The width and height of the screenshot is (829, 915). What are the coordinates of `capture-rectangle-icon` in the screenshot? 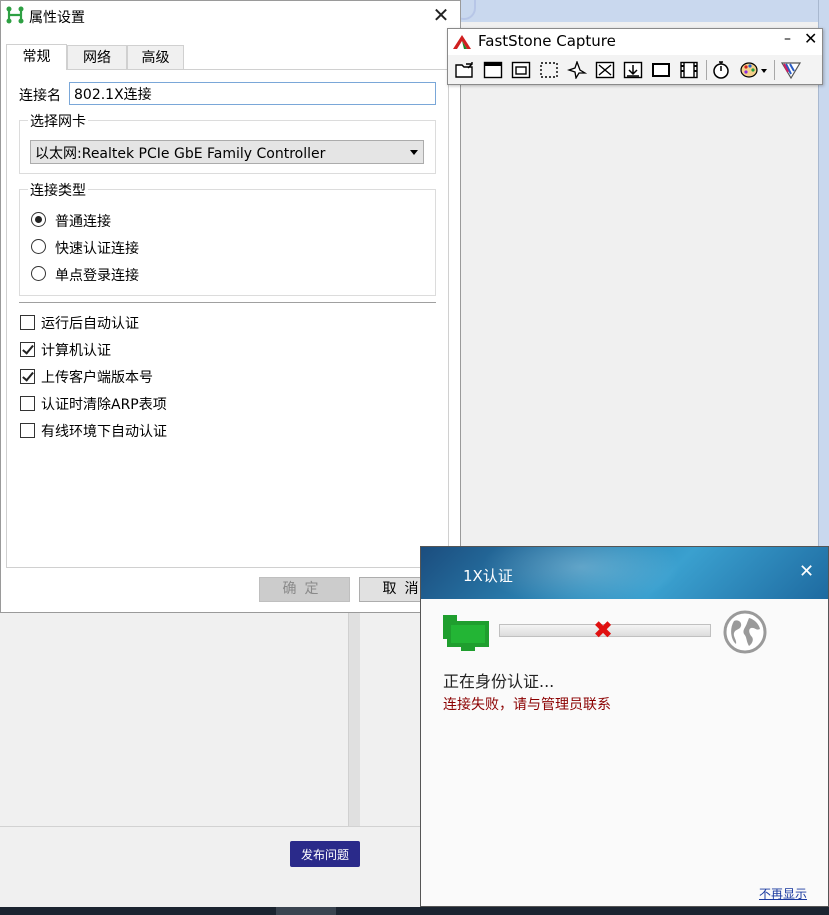 It's located at (549, 70).